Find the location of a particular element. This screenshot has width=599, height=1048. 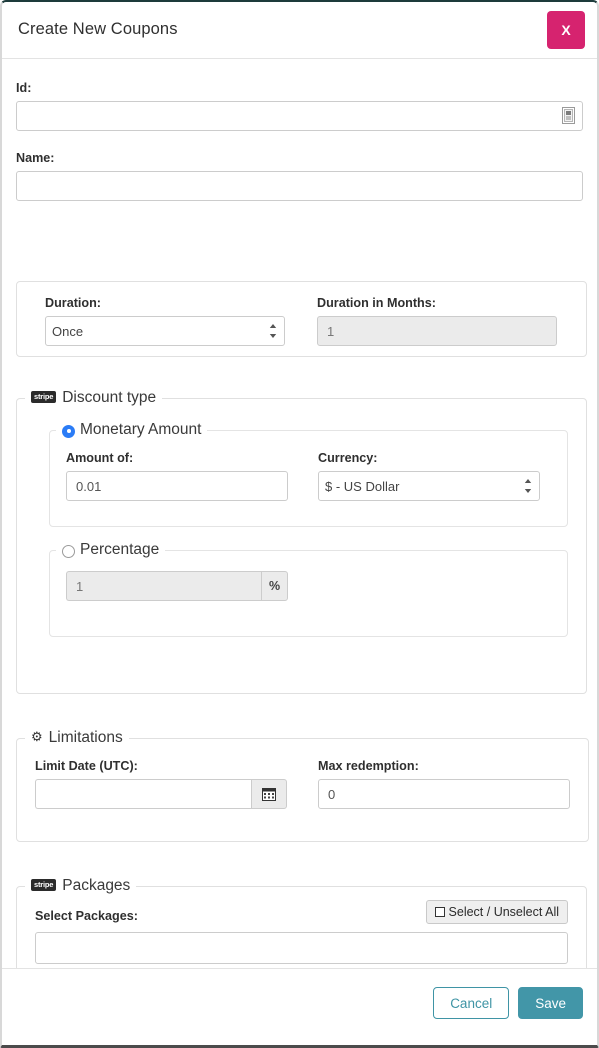

limit-date-field-group: Limit Date (UTC): is located at coordinates (161, 784).